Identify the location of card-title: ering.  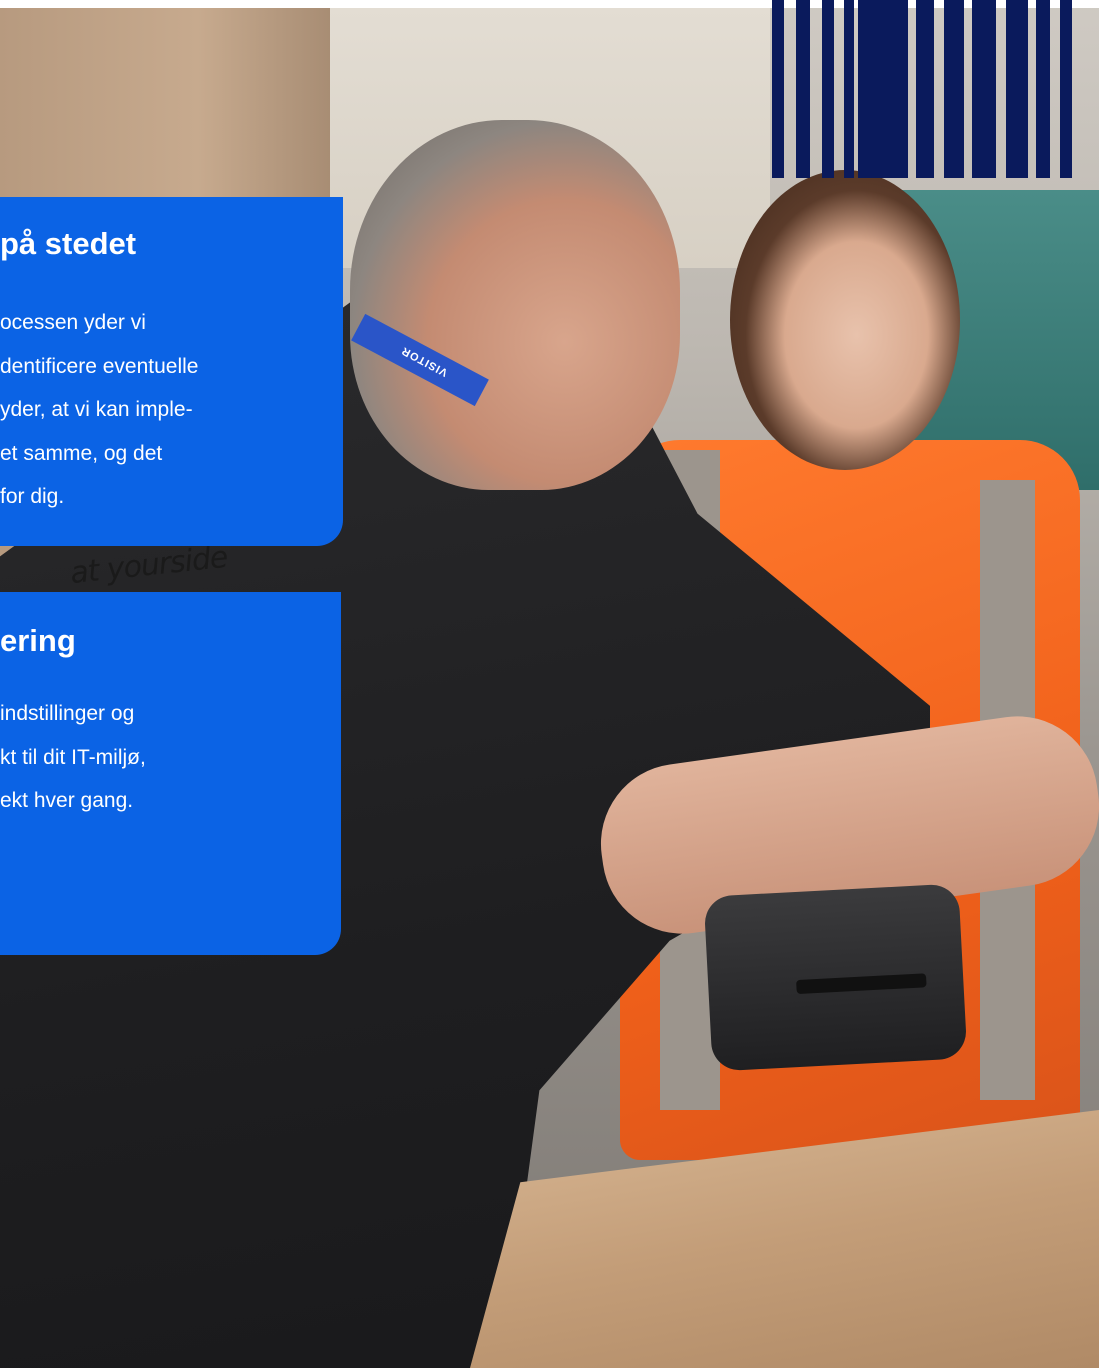
(38, 640).